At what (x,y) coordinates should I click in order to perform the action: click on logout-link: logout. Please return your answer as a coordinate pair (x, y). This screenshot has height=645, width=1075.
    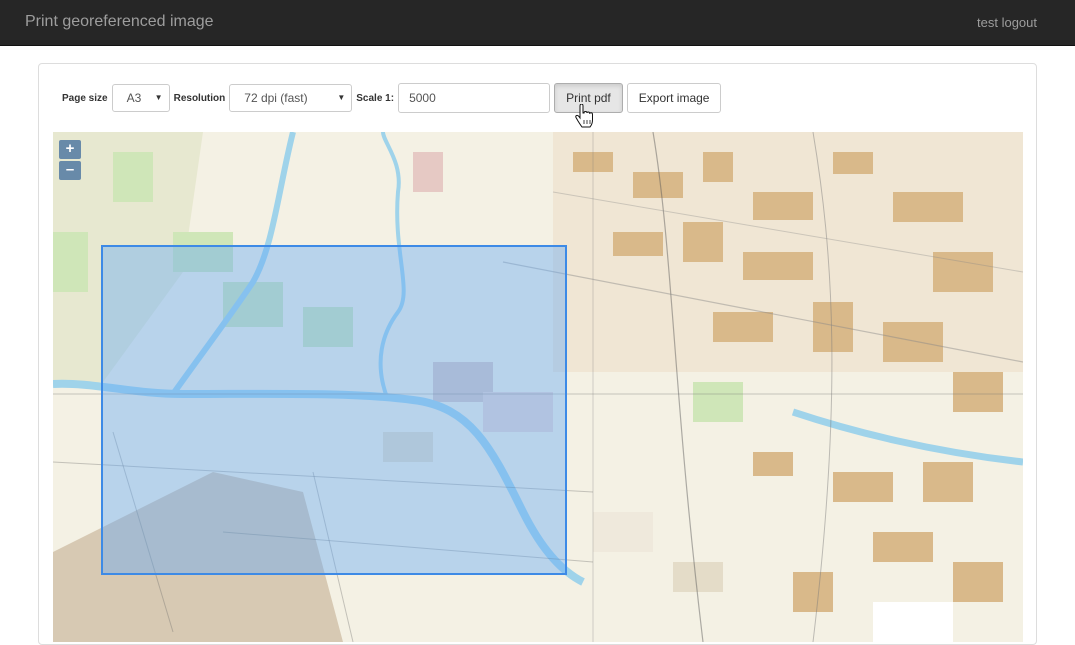
    Looking at the image, I should click on (1019, 22).